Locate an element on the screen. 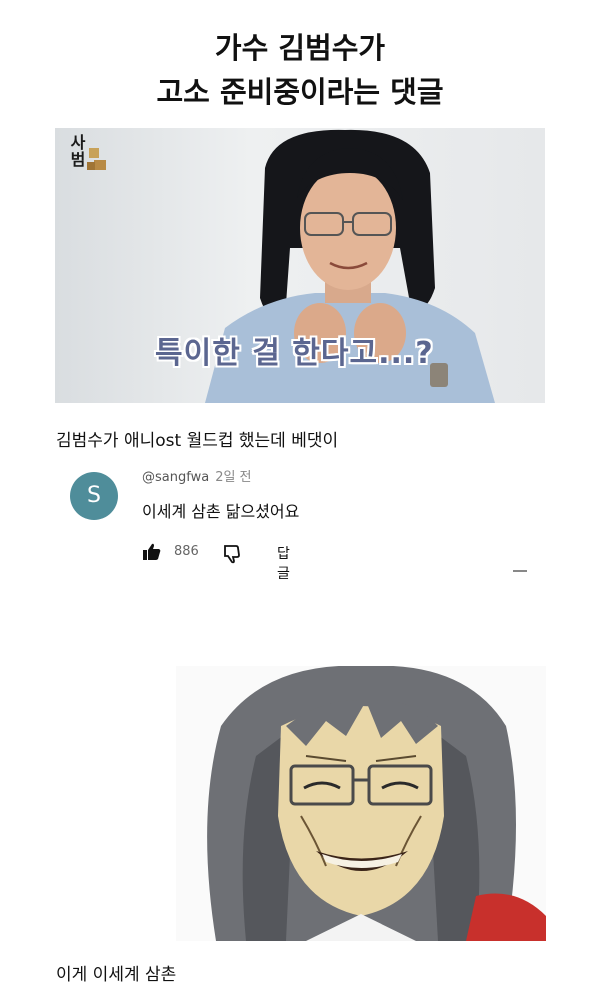 The image size is (600, 995). channel-logo: 사범 is located at coordinates (88, 156).